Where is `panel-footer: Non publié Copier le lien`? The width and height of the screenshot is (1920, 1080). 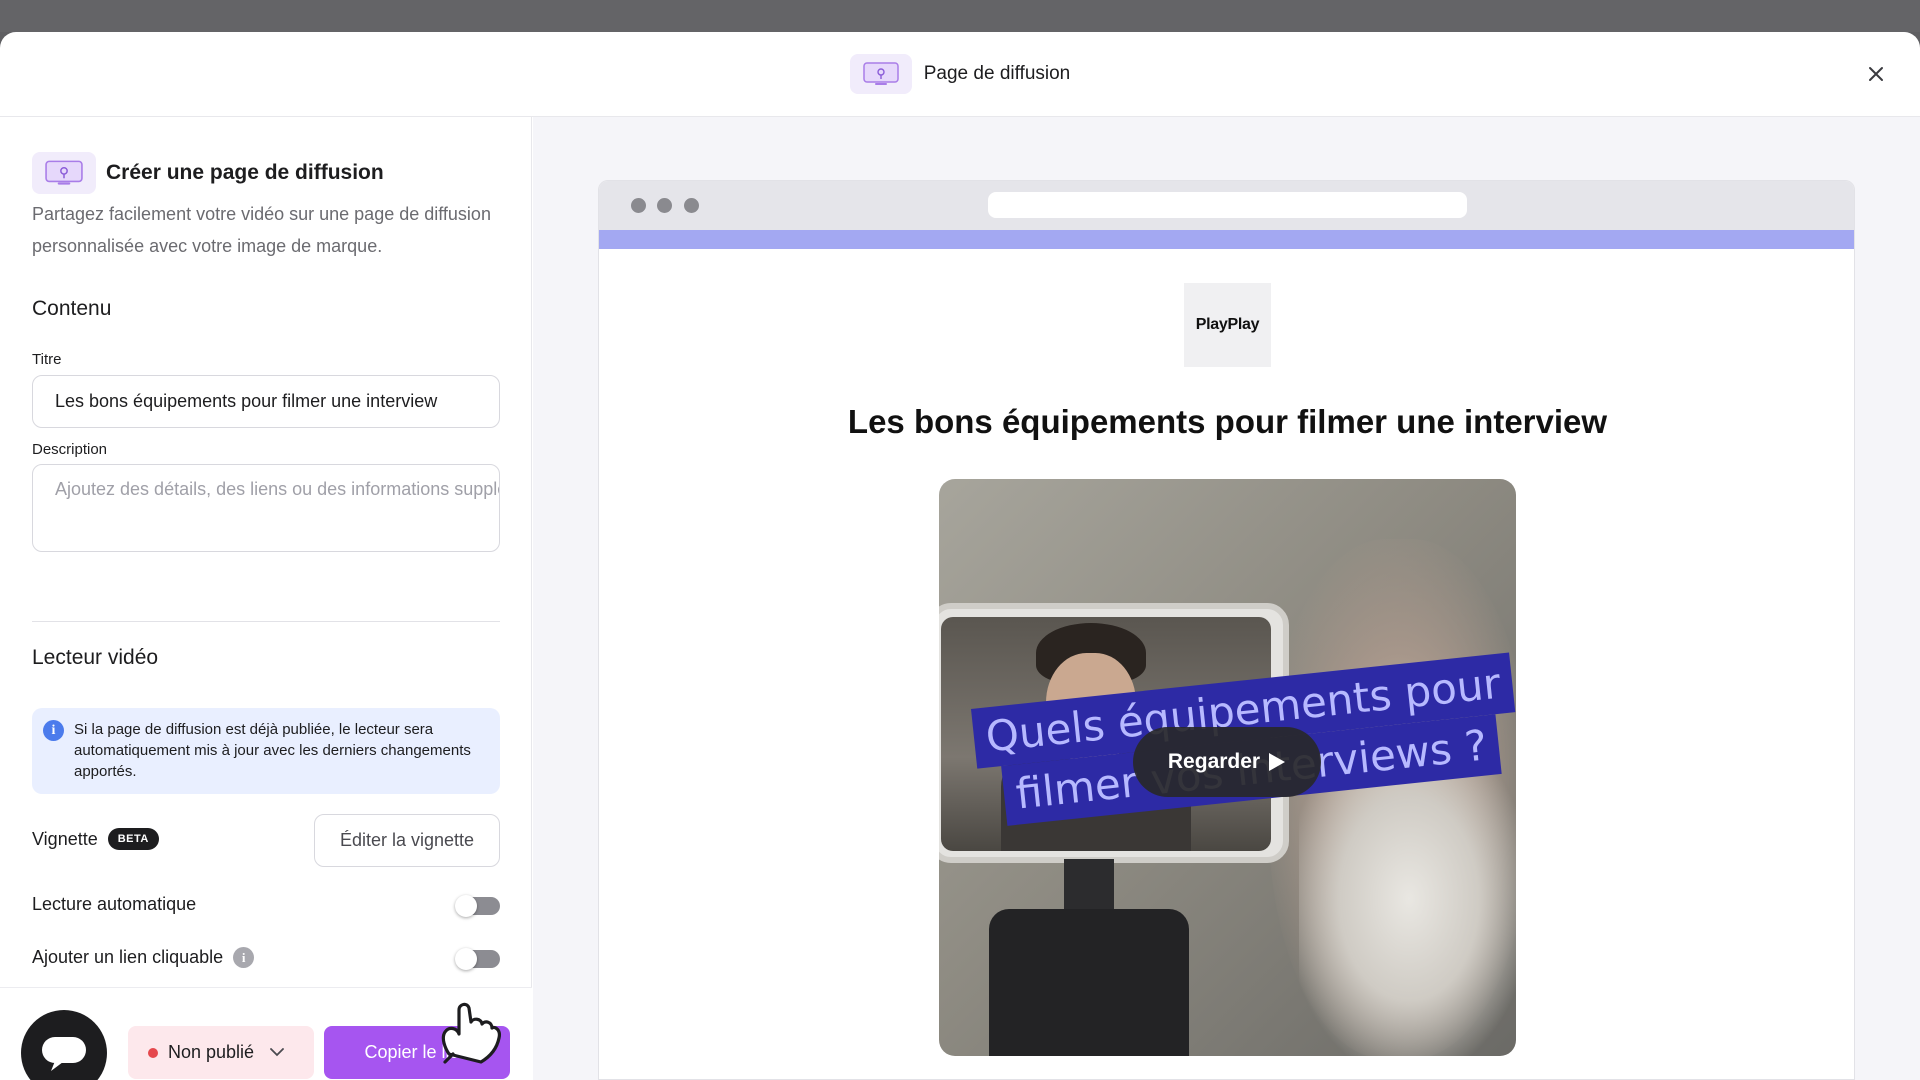
panel-footer: Non publié Copier le lien is located at coordinates (266, 1033).